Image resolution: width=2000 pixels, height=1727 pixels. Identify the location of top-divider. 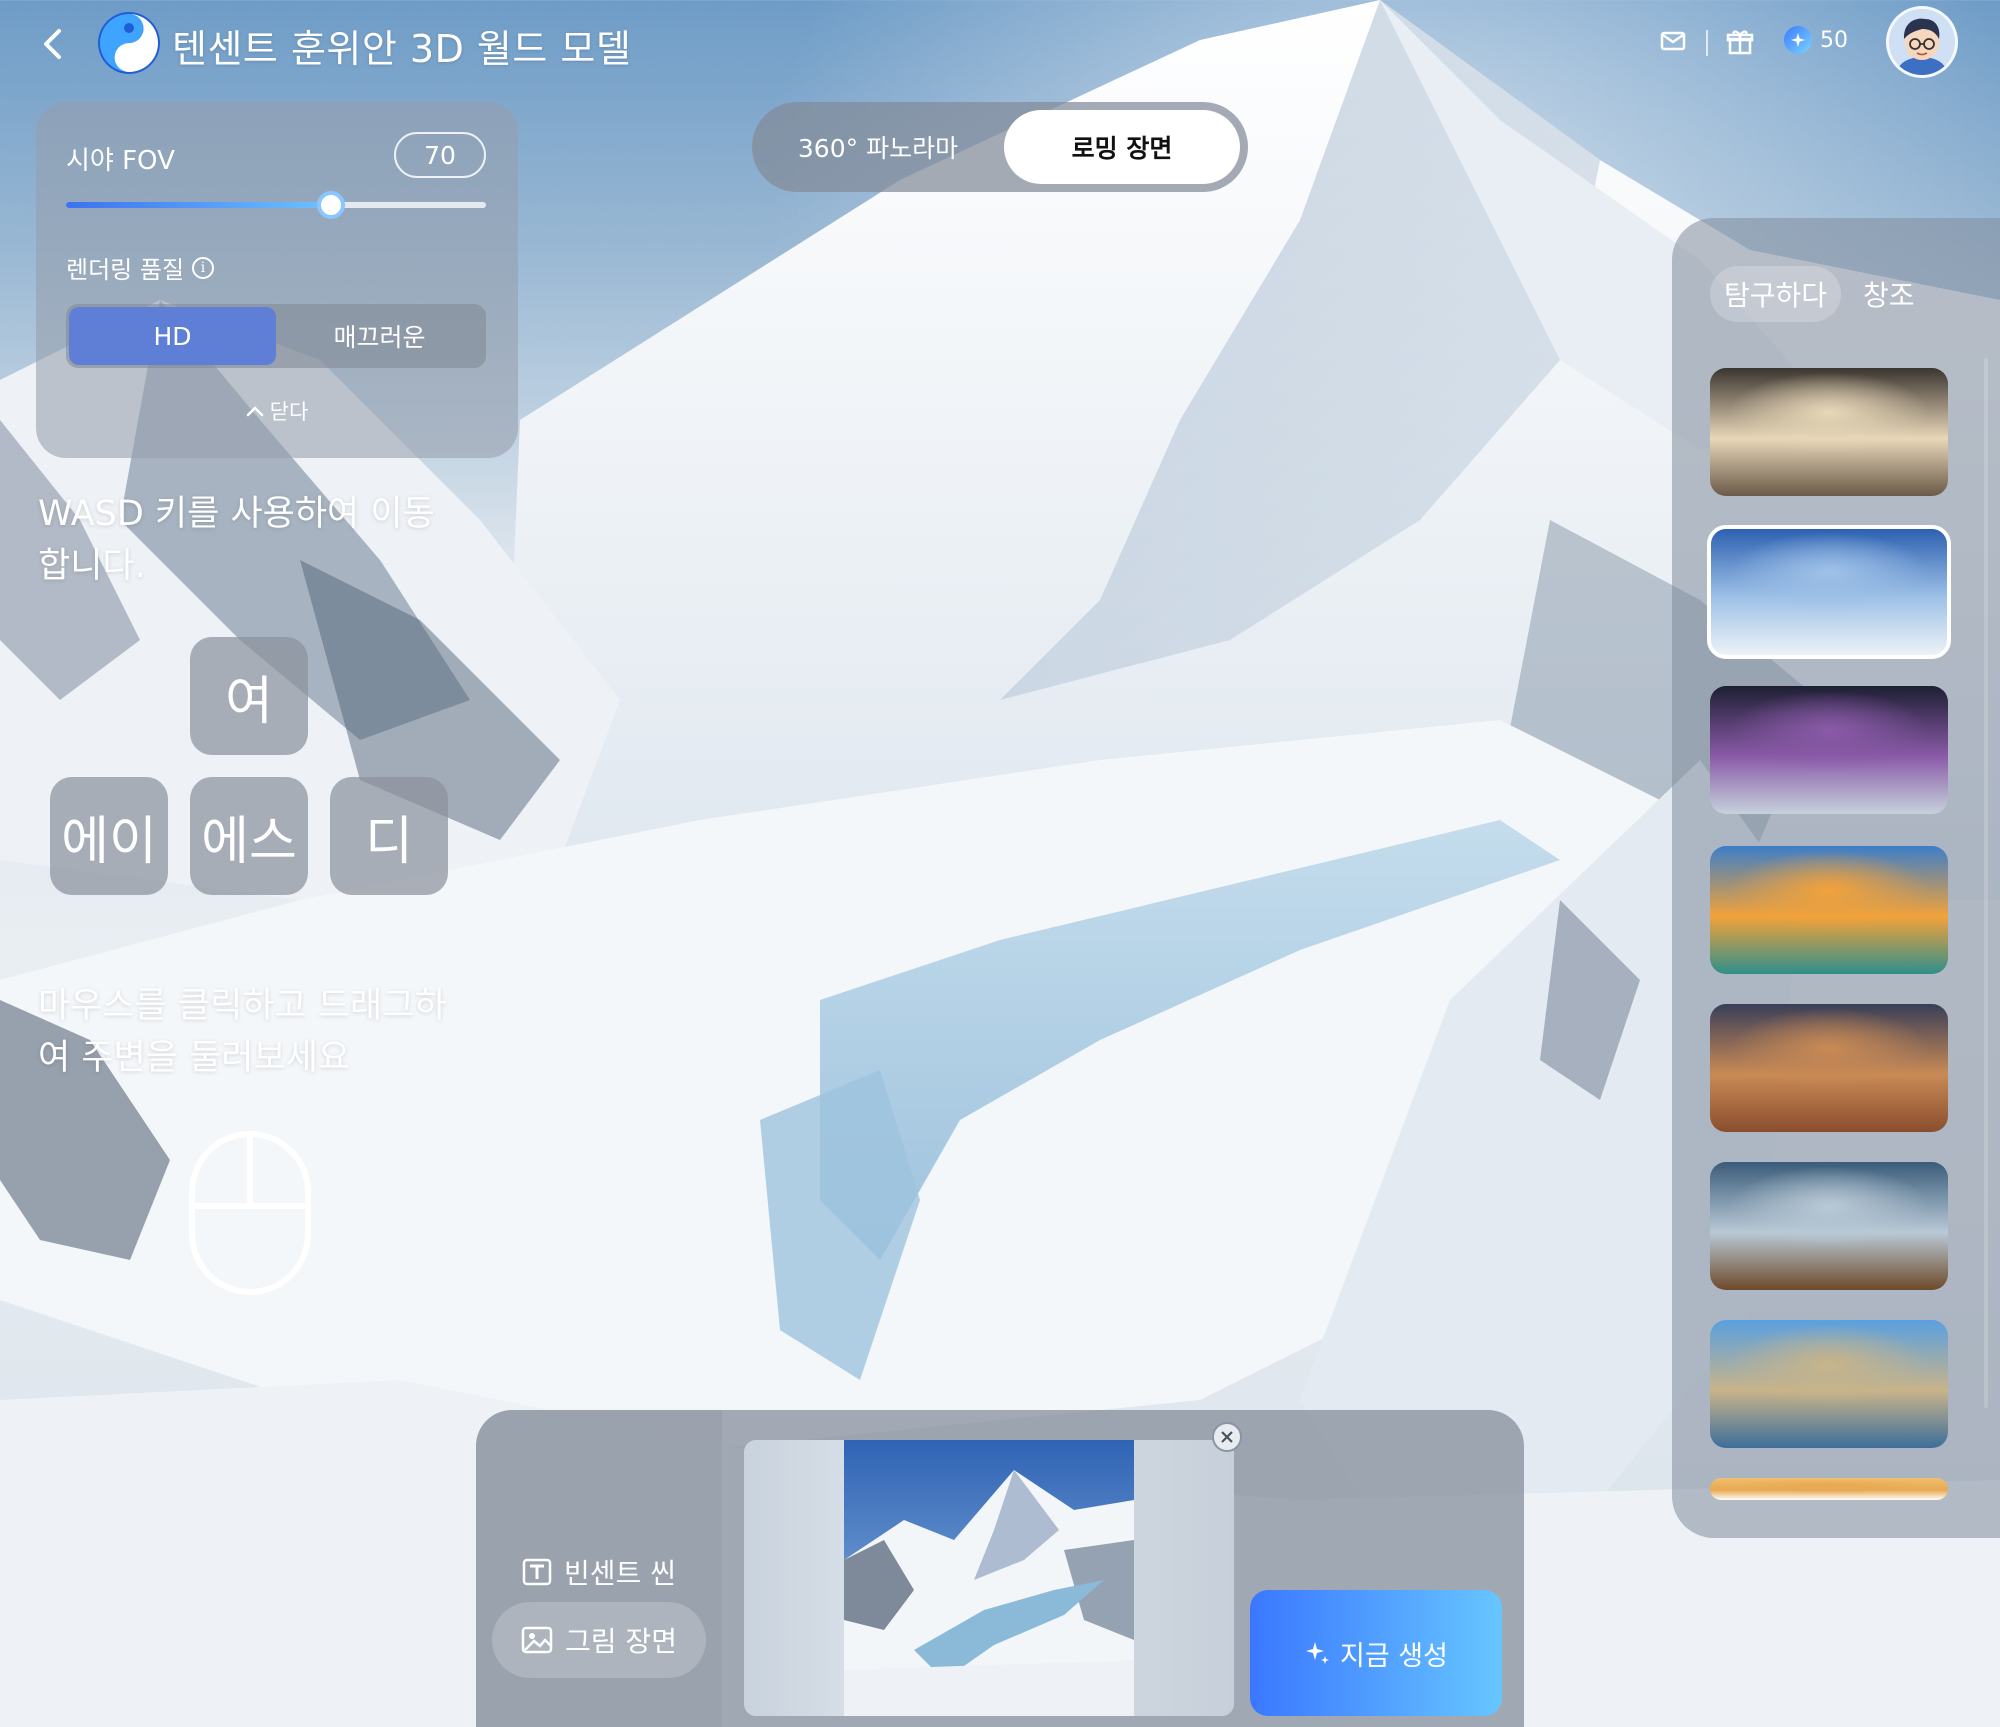
(1707, 43).